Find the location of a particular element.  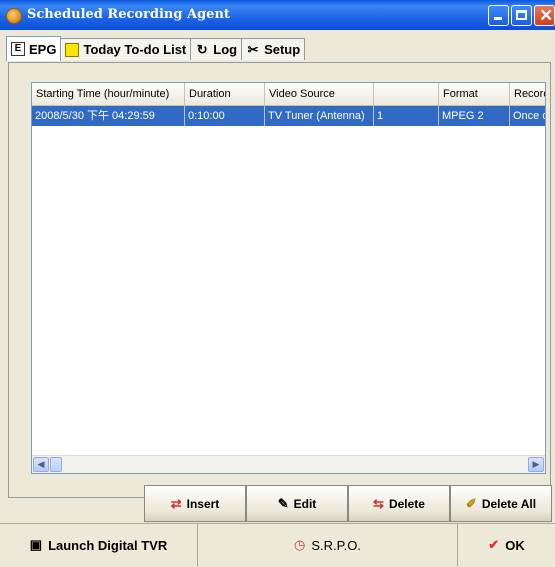

tab-setup: ✂ Setup is located at coordinates (273, 49).